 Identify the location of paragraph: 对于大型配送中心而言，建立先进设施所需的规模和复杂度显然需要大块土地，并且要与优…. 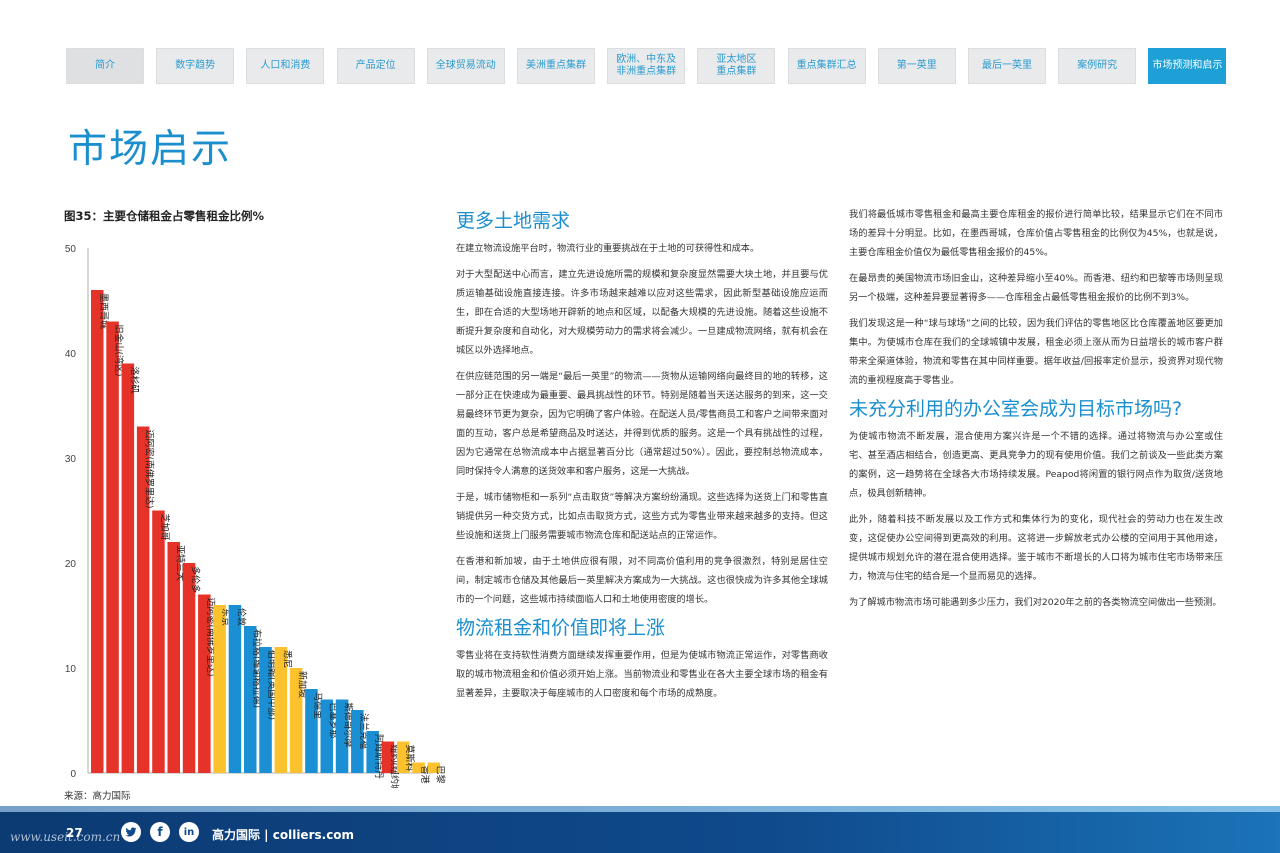
(642, 312).